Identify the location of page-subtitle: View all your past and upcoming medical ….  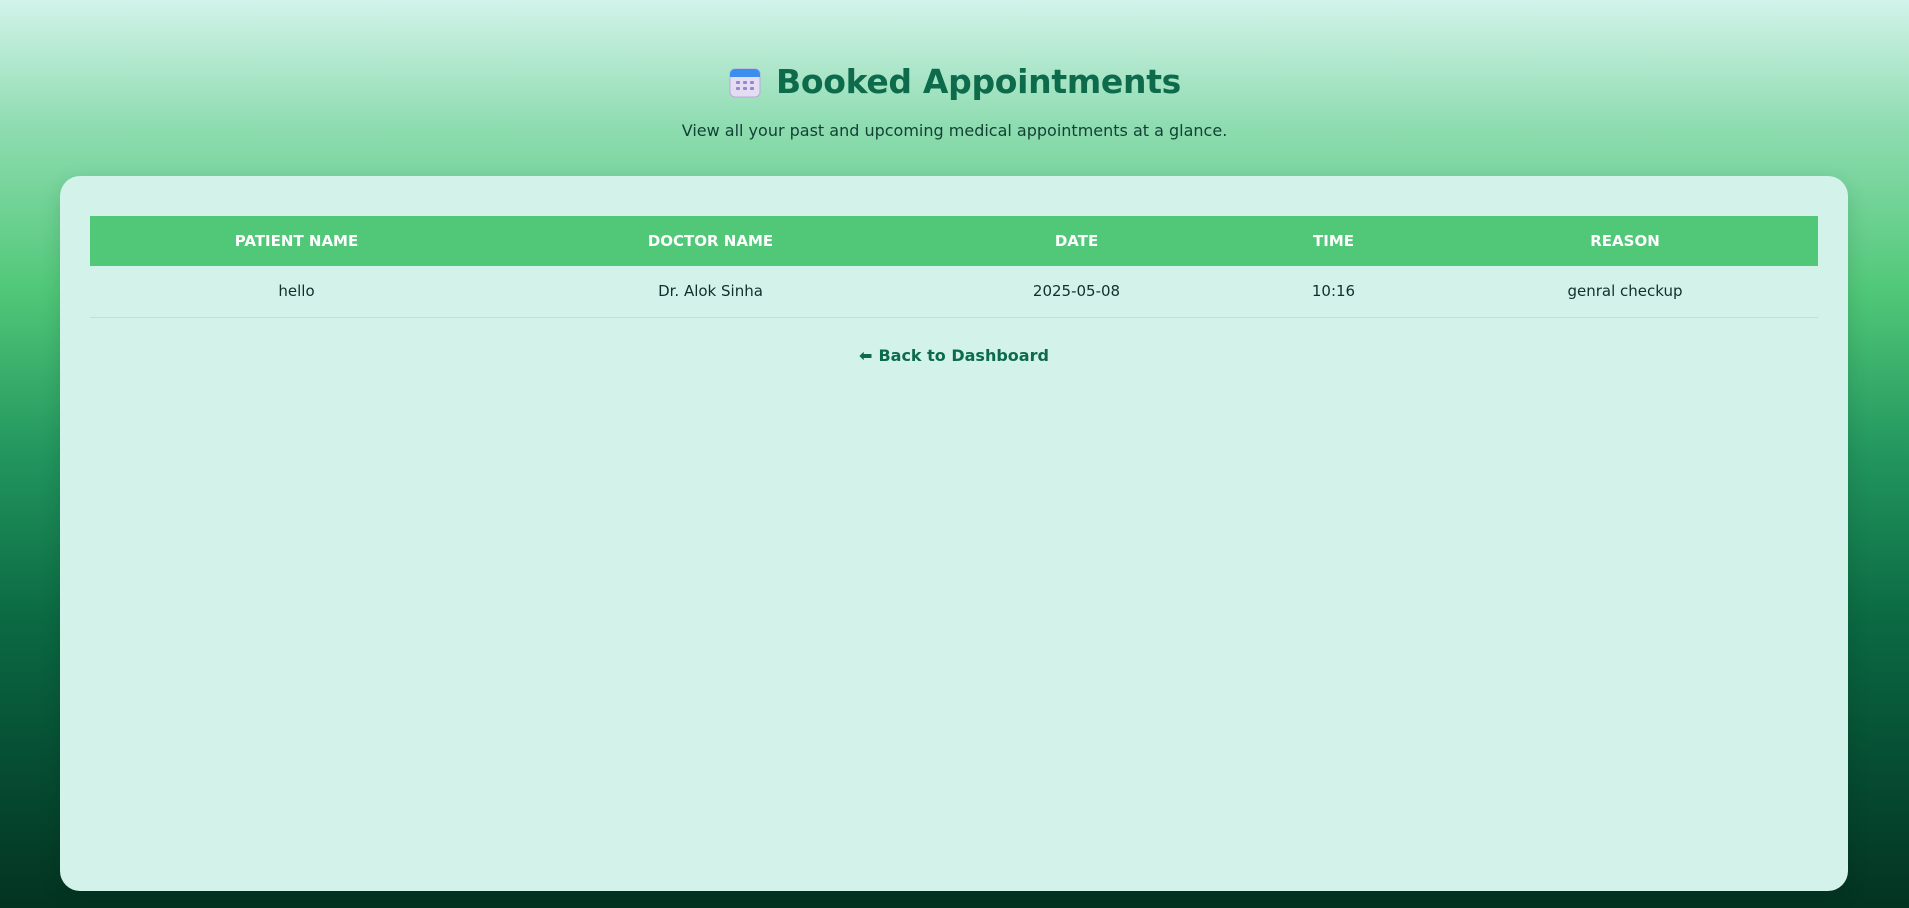
(954, 130).